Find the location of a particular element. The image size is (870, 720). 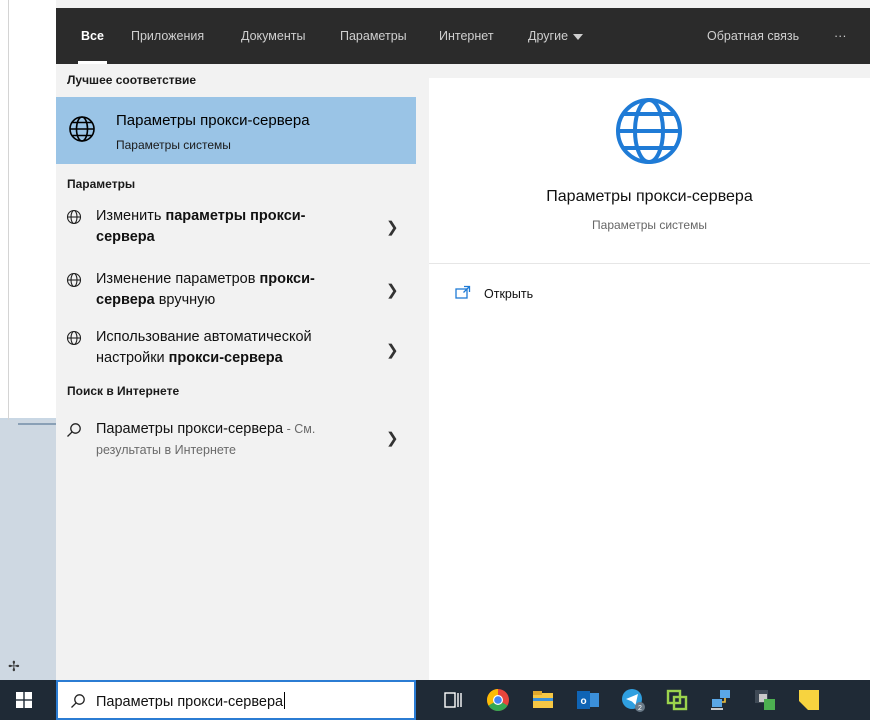

settings-result-1: Изменить параметры прокси-сервера ❯ is located at coordinates (236, 229).